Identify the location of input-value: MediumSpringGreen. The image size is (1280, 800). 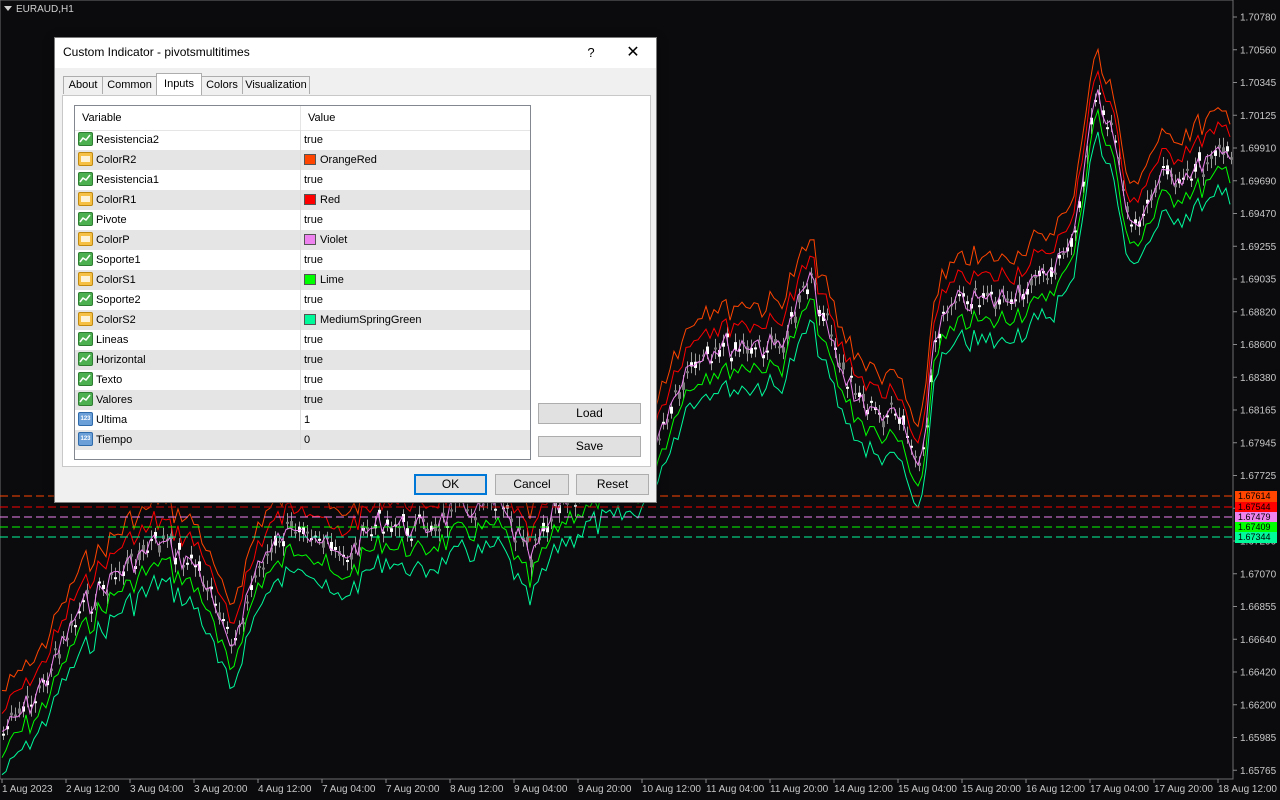
(371, 320).